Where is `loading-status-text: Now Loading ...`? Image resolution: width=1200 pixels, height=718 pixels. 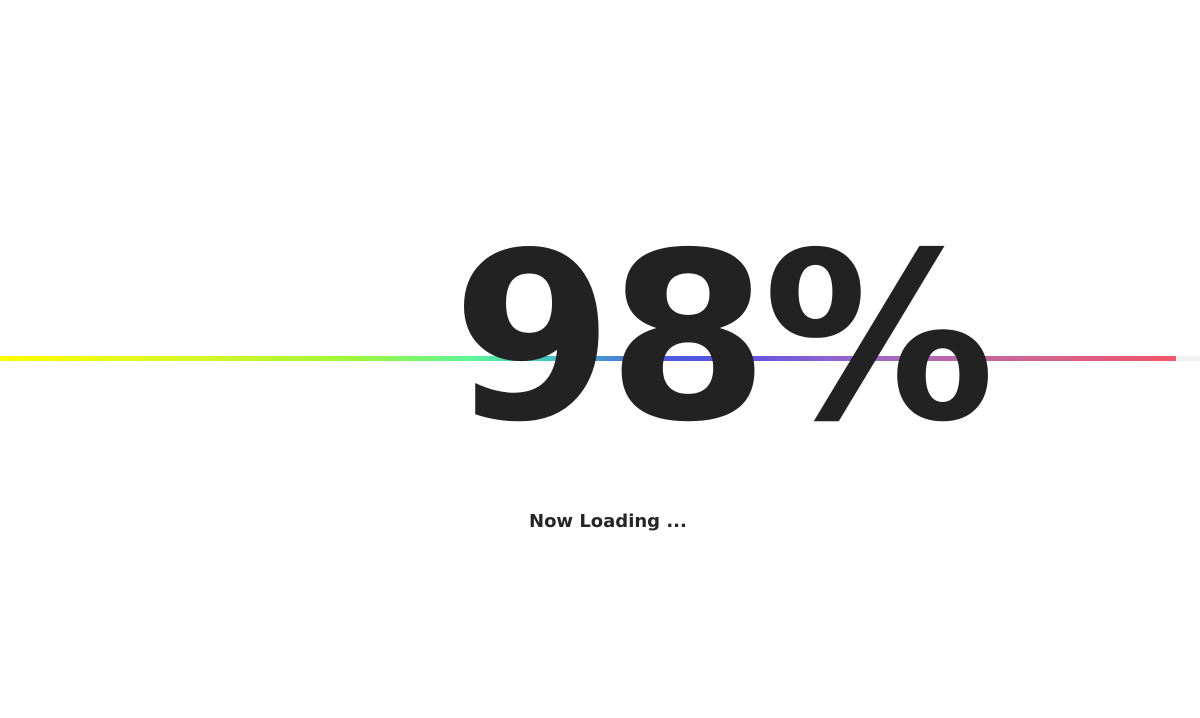 loading-status-text: Now Loading ... is located at coordinates (608, 521).